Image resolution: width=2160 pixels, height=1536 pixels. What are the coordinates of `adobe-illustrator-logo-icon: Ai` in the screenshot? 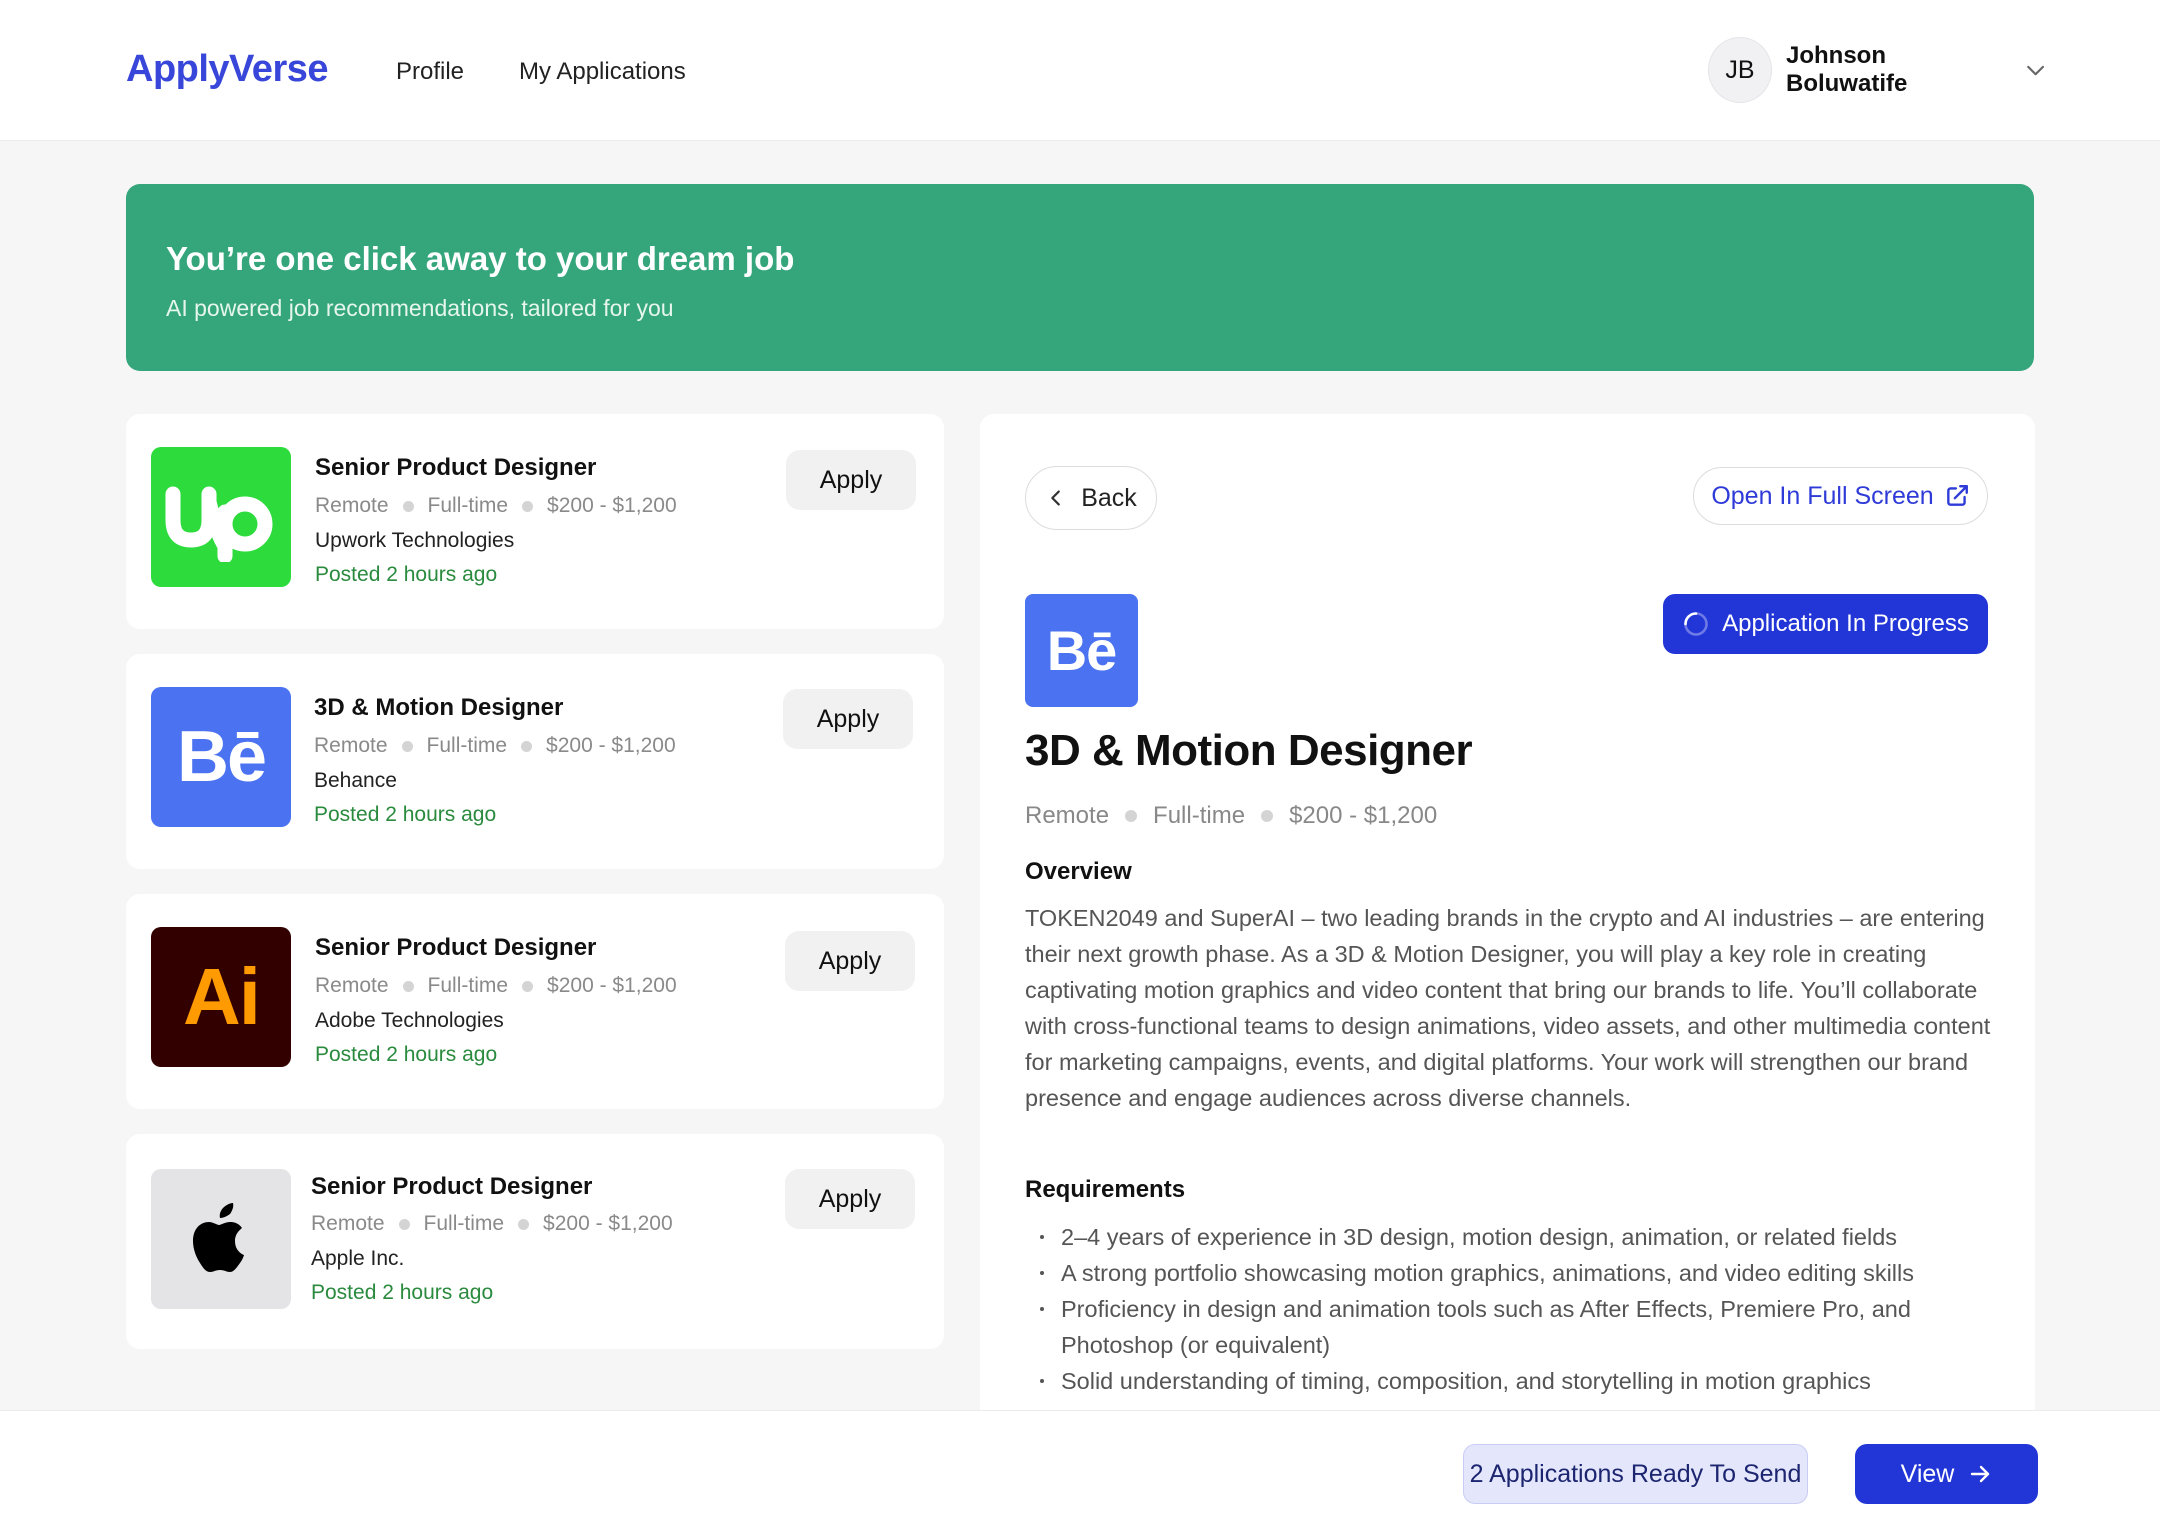 It's located at (221, 997).